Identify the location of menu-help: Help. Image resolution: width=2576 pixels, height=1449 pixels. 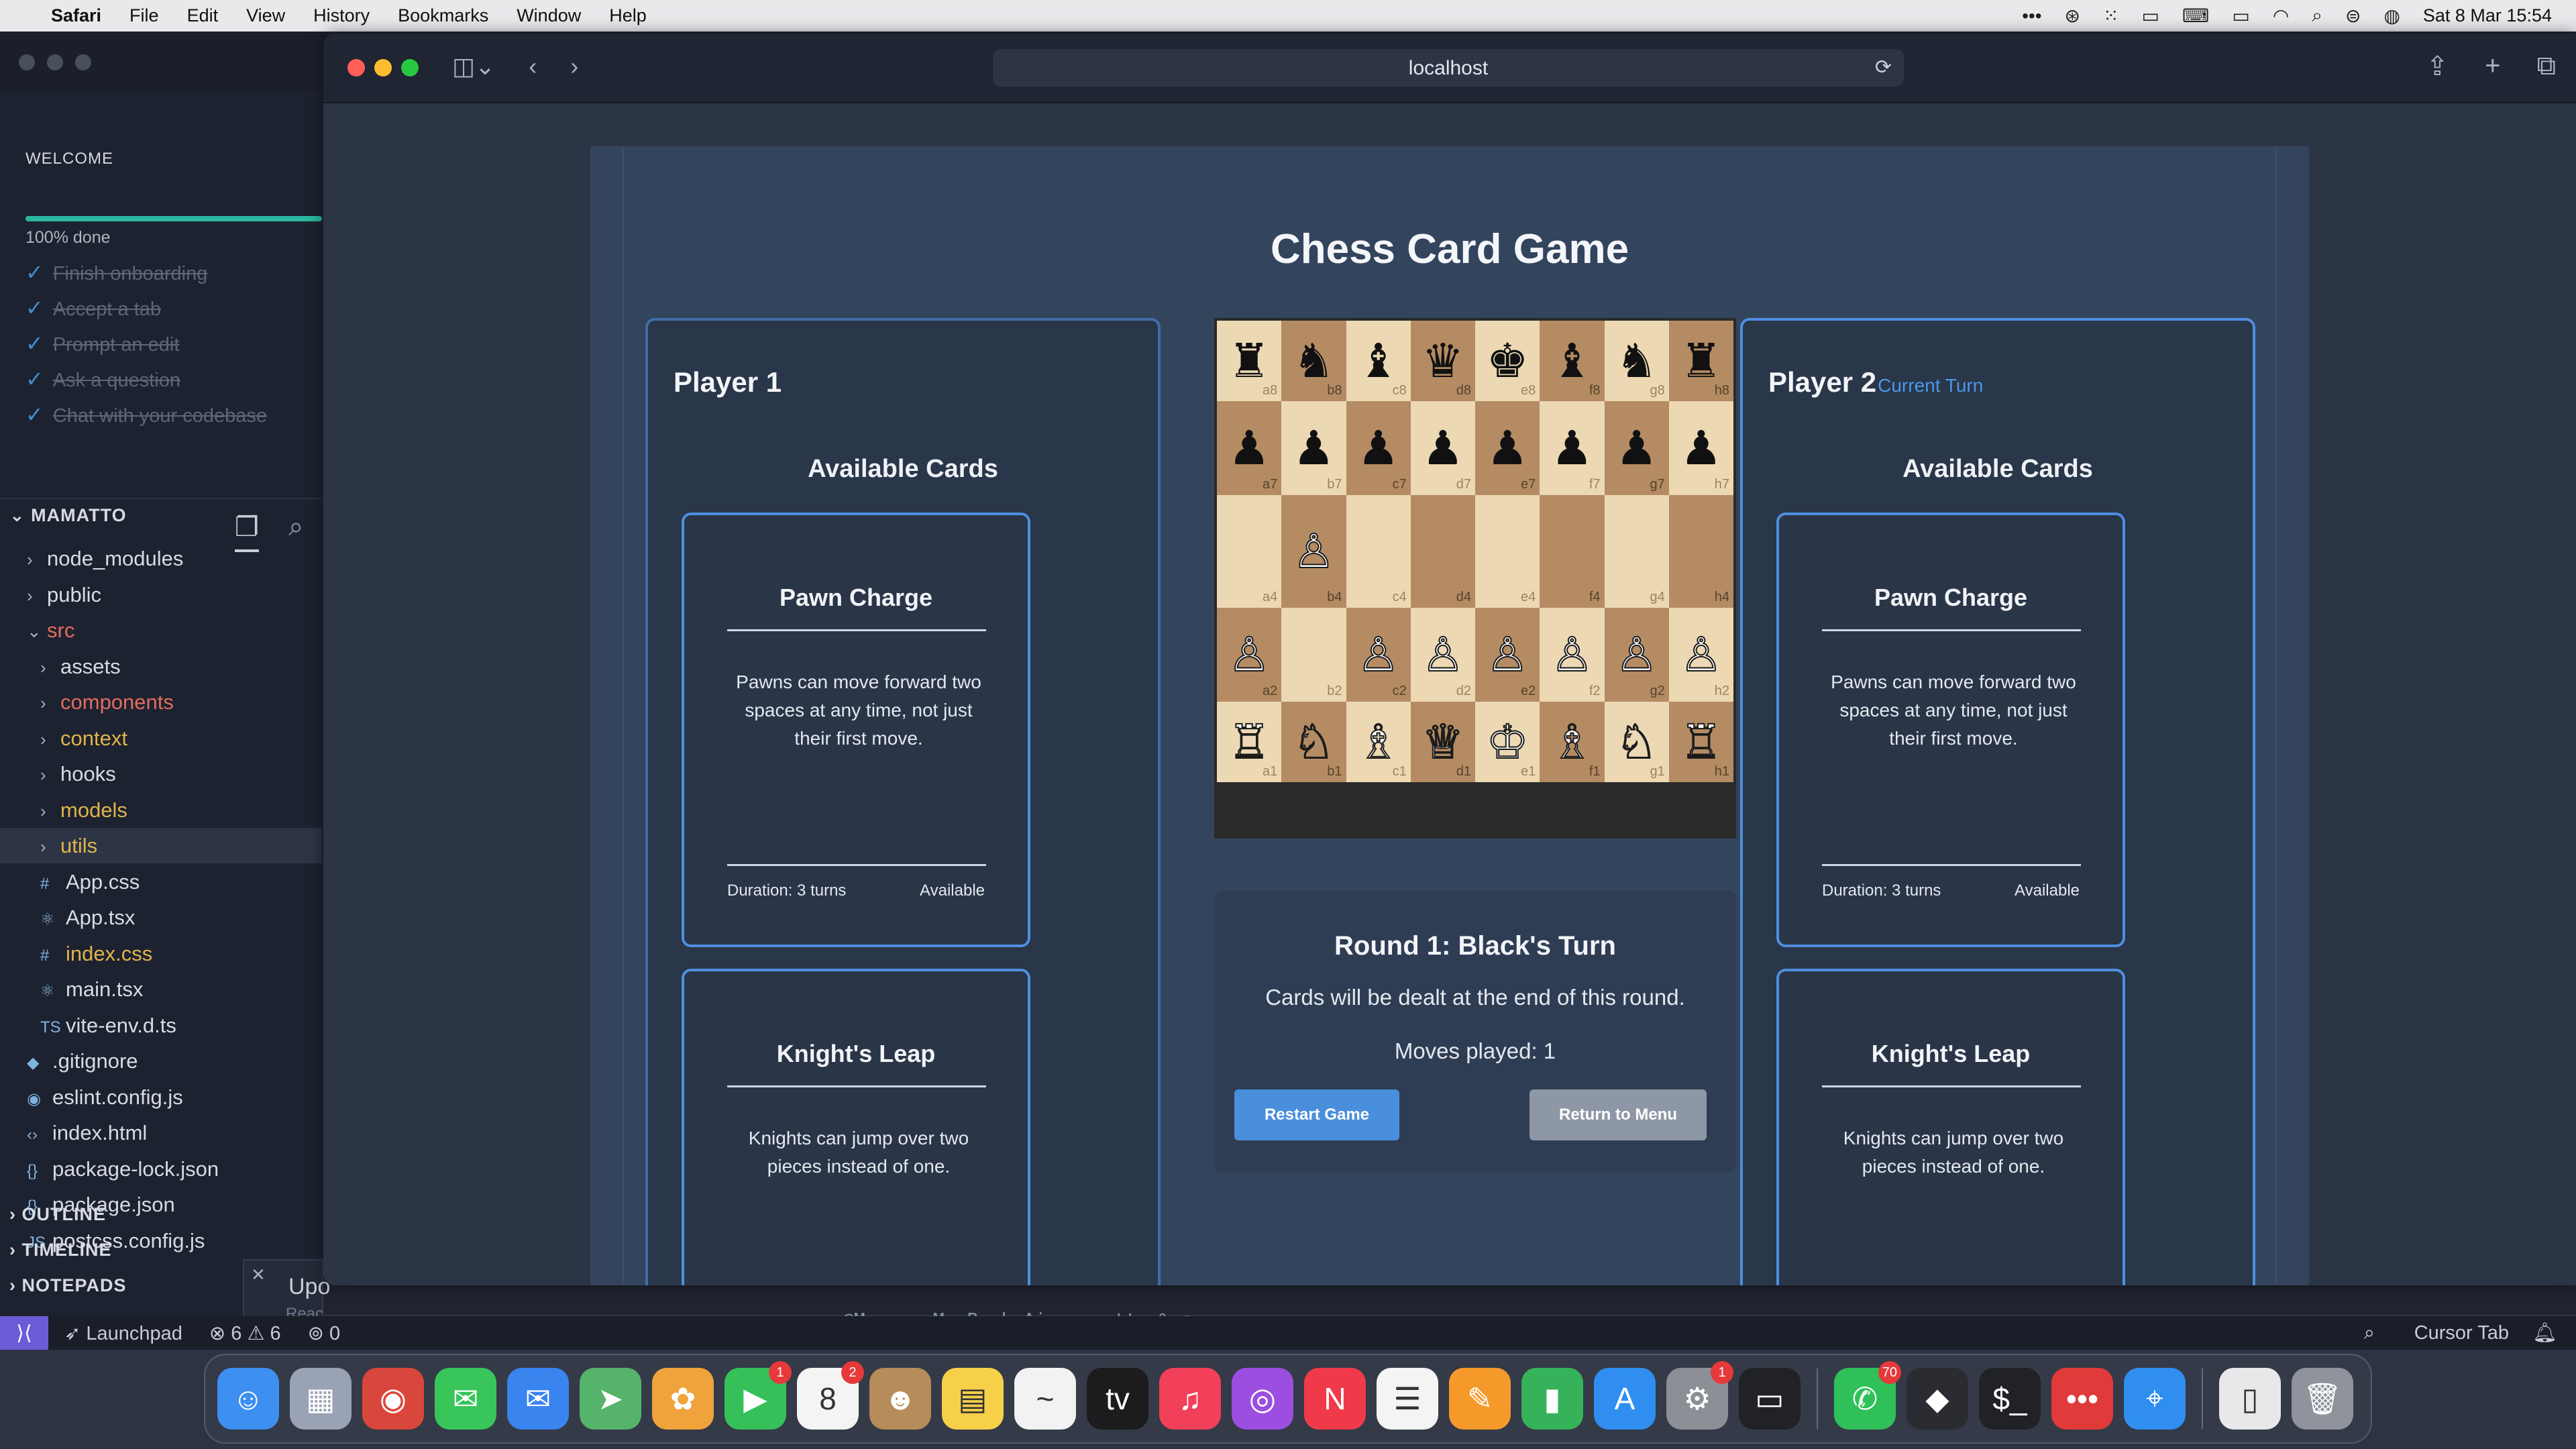
(628, 15).